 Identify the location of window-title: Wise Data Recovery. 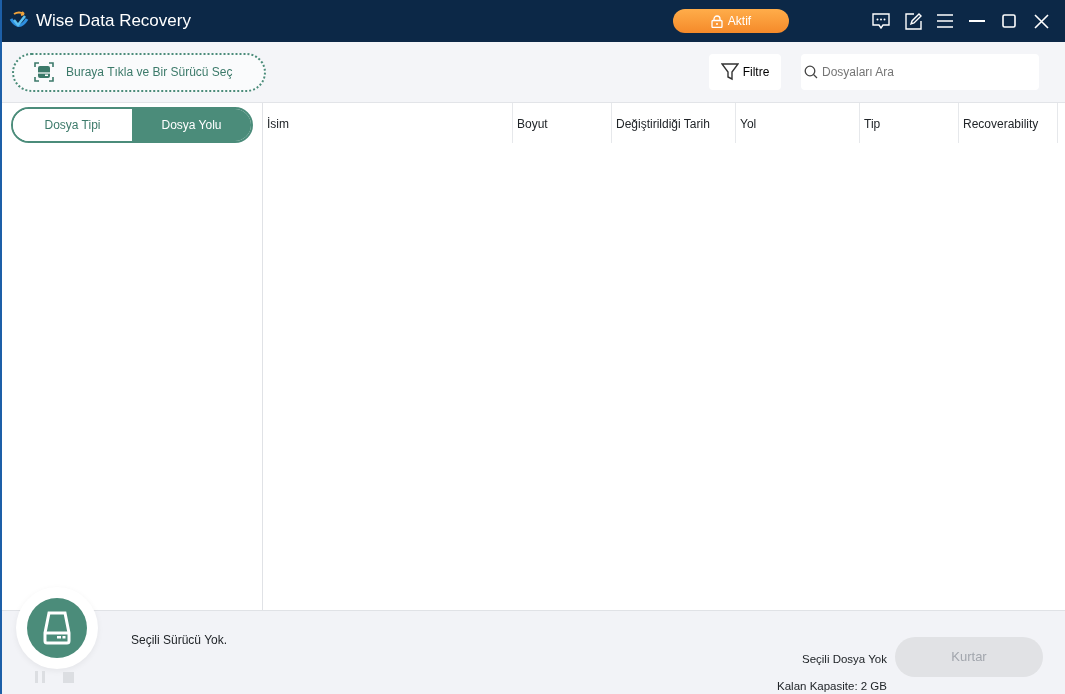
(113, 21).